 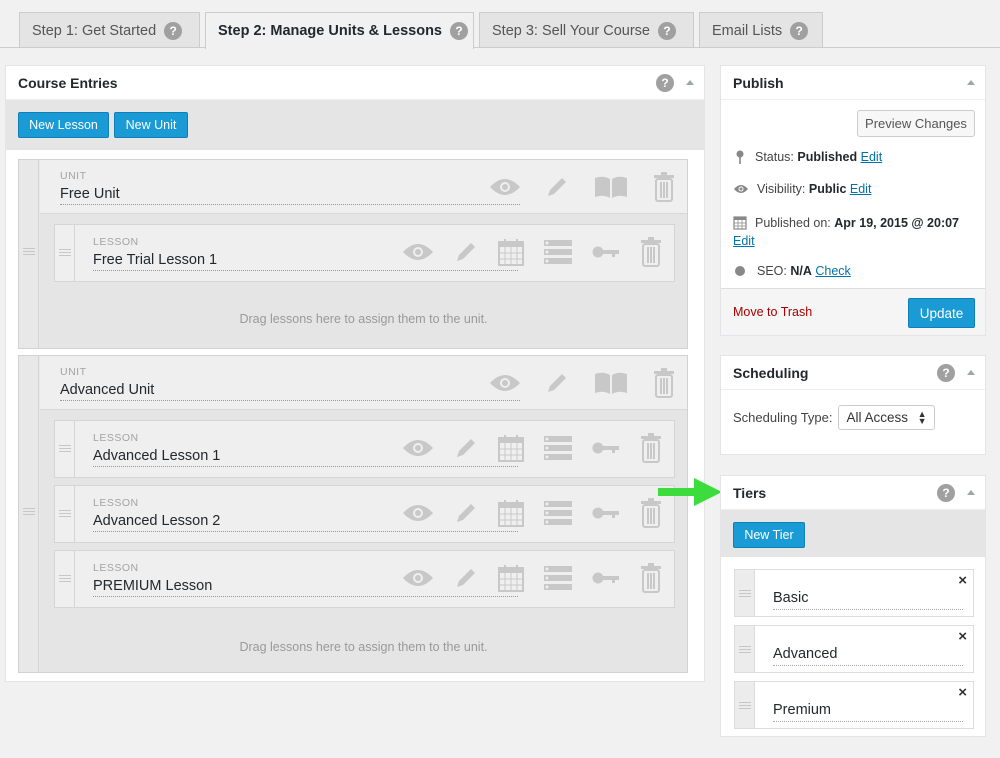 What do you see at coordinates (740, 157) in the screenshot?
I see `pin-icon` at bounding box center [740, 157].